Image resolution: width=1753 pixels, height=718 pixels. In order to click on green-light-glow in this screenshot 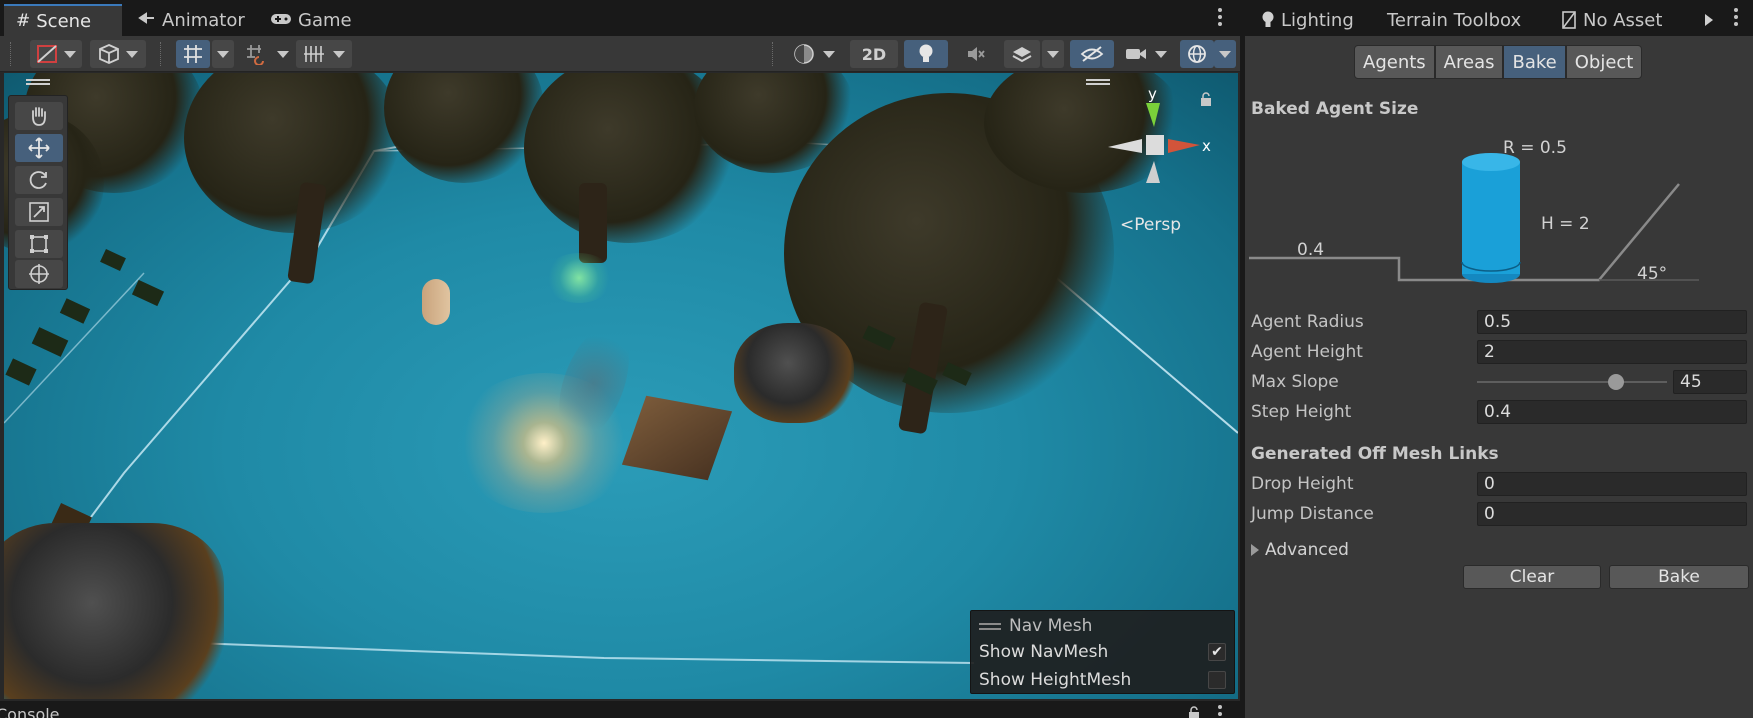, I will do `click(579, 278)`.